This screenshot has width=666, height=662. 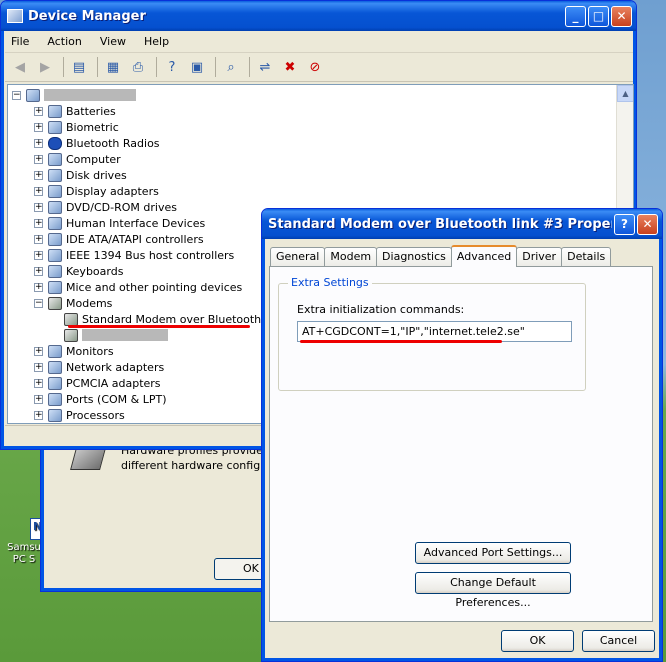 What do you see at coordinates (138, 287) in the screenshot?
I see `tree-item: + Mice and other pointing devices` at bounding box center [138, 287].